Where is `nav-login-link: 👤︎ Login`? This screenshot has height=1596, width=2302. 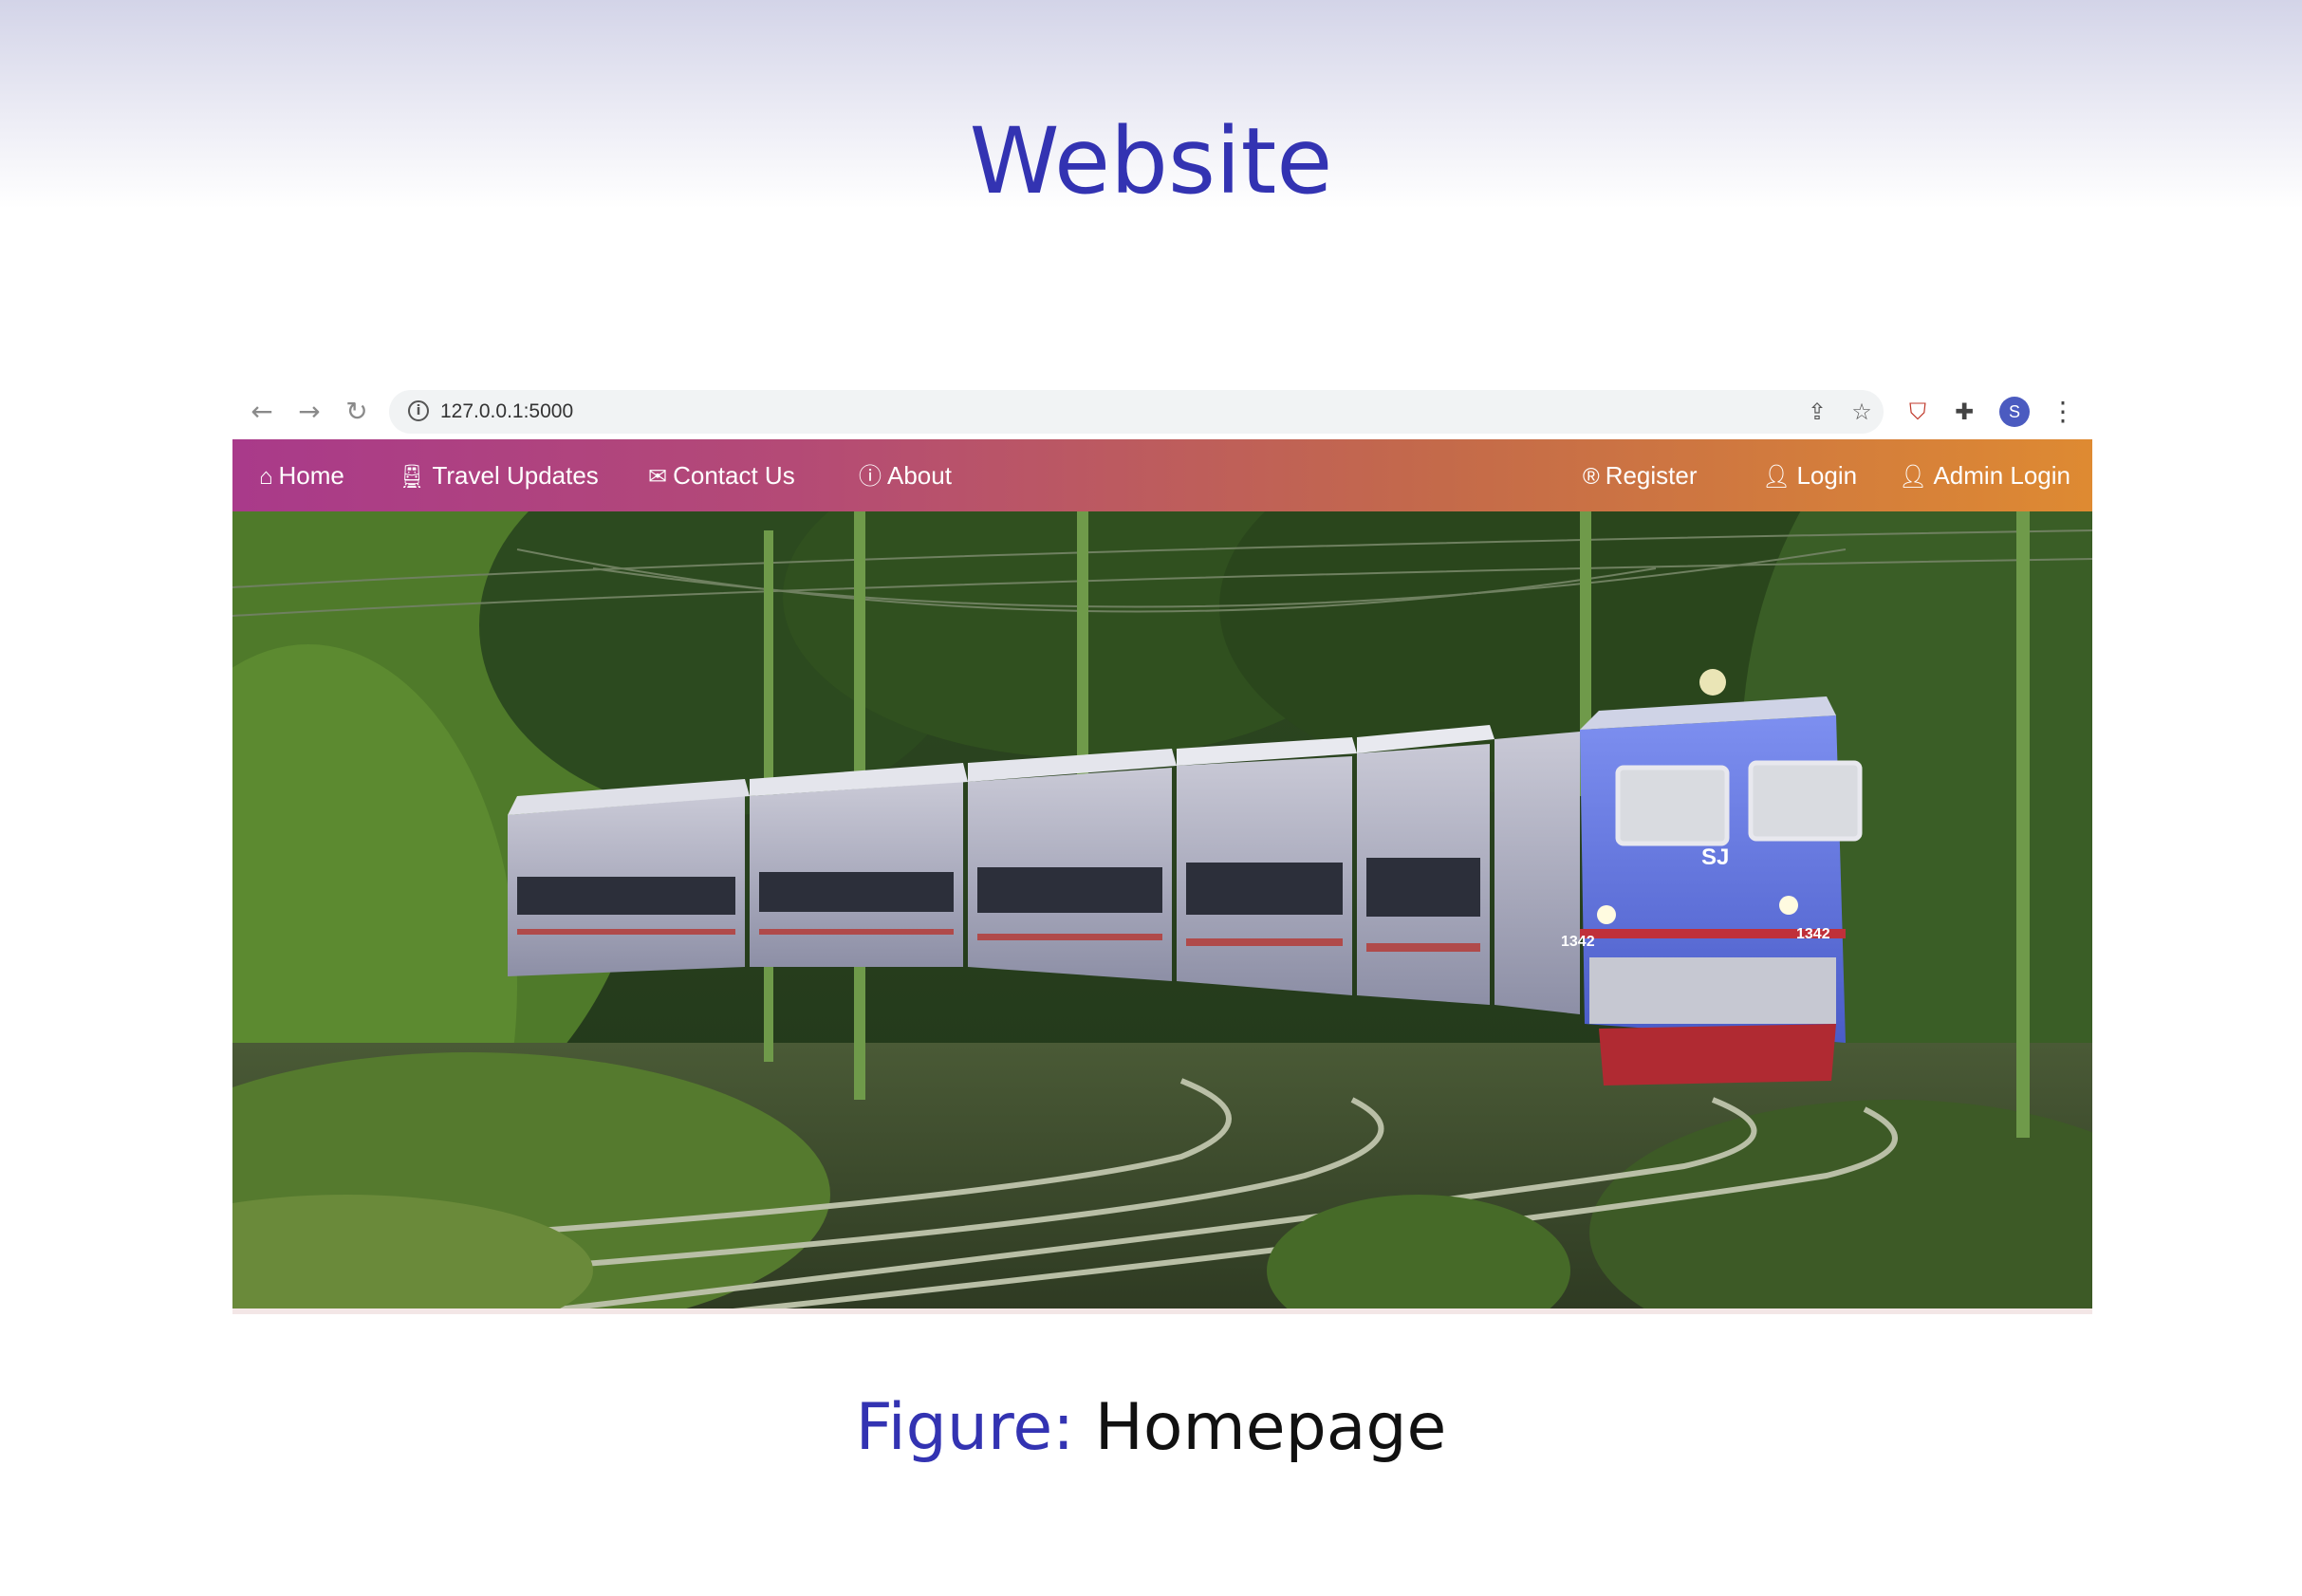 nav-login-link: 👤︎ Login is located at coordinates (1809, 475).